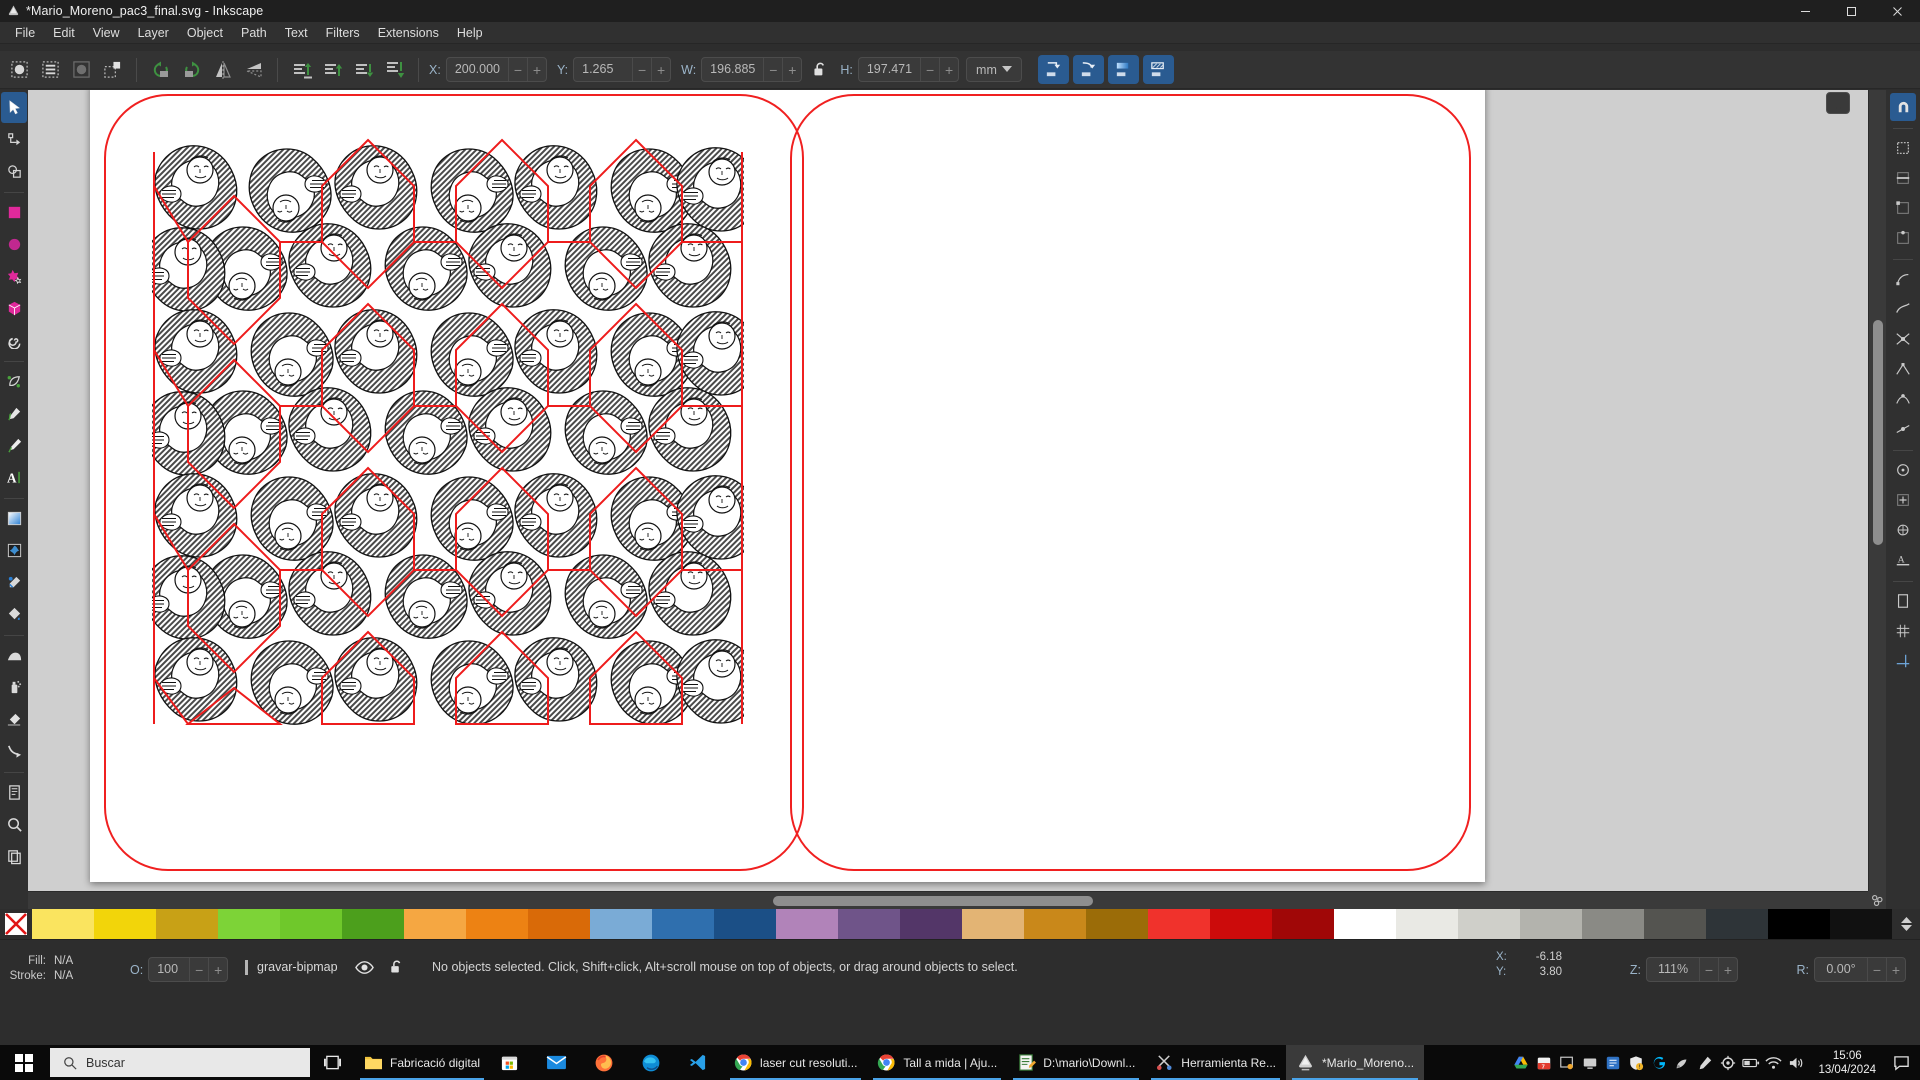 The height and width of the screenshot is (1080, 1920). What do you see at coordinates (603, 69) in the screenshot?
I see `y-field-value: 1.265` at bounding box center [603, 69].